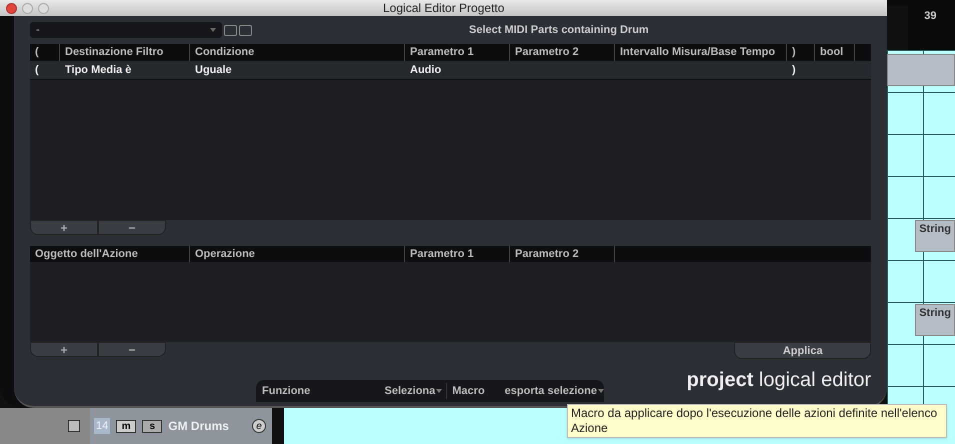 The width and height of the screenshot is (955, 444). What do you see at coordinates (98, 70) in the screenshot?
I see `table-cell-text: Tipo Media è` at bounding box center [98, 70].